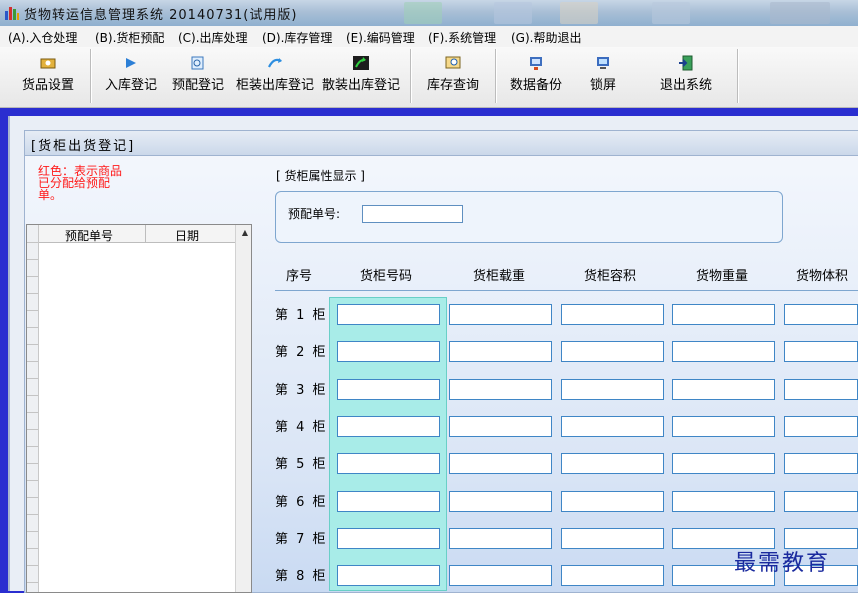  Describe the element at coordinates (42, 37) in the screenshot. I see `menu-inbound: (A).入仓处理` at that location.